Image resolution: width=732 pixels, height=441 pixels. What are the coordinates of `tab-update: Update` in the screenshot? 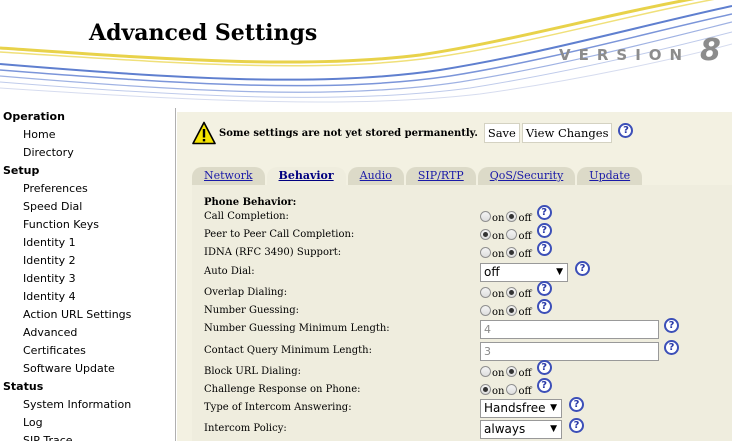 It's located at (610, 176).